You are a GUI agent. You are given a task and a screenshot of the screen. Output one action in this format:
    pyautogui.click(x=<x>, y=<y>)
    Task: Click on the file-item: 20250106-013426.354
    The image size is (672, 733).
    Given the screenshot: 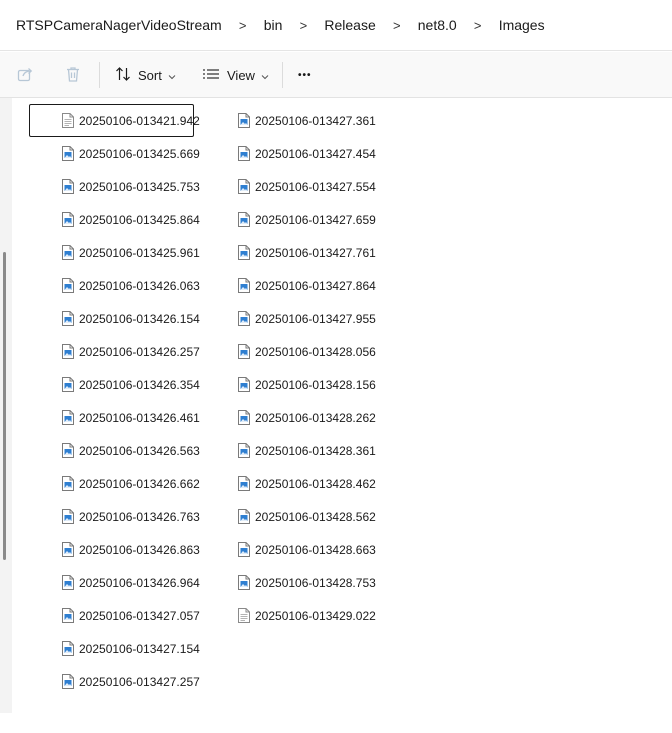 What is the action you would take?
    pyautogui.click(x=114, y=384)
    